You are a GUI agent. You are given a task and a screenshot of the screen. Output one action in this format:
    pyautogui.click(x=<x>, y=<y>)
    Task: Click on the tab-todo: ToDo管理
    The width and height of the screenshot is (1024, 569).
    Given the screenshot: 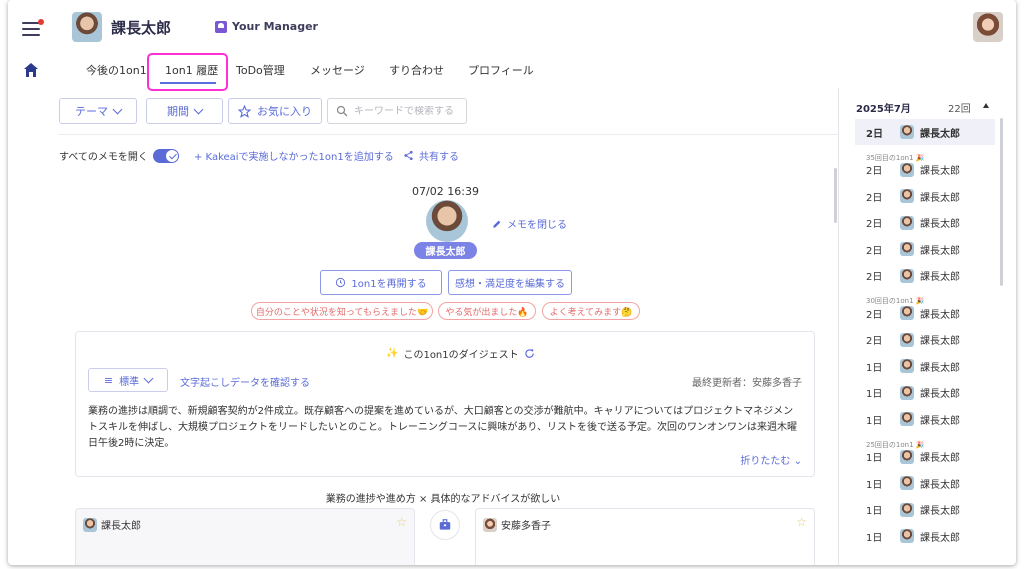 What is the action you would take?
    pyautogui.click(x=260, y=70)
    